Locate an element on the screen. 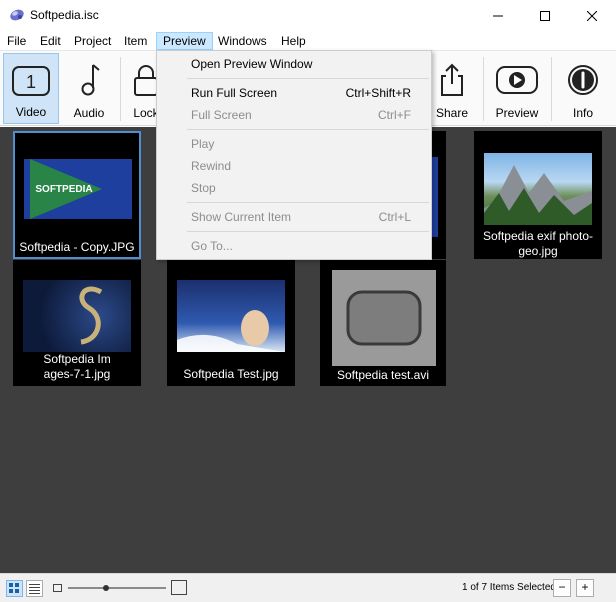 Image resolution: width=616 pixels, height=602 pixels. grid-item: Softpedia Im ages-7-1.jpg is located at coordinates (77, 323).